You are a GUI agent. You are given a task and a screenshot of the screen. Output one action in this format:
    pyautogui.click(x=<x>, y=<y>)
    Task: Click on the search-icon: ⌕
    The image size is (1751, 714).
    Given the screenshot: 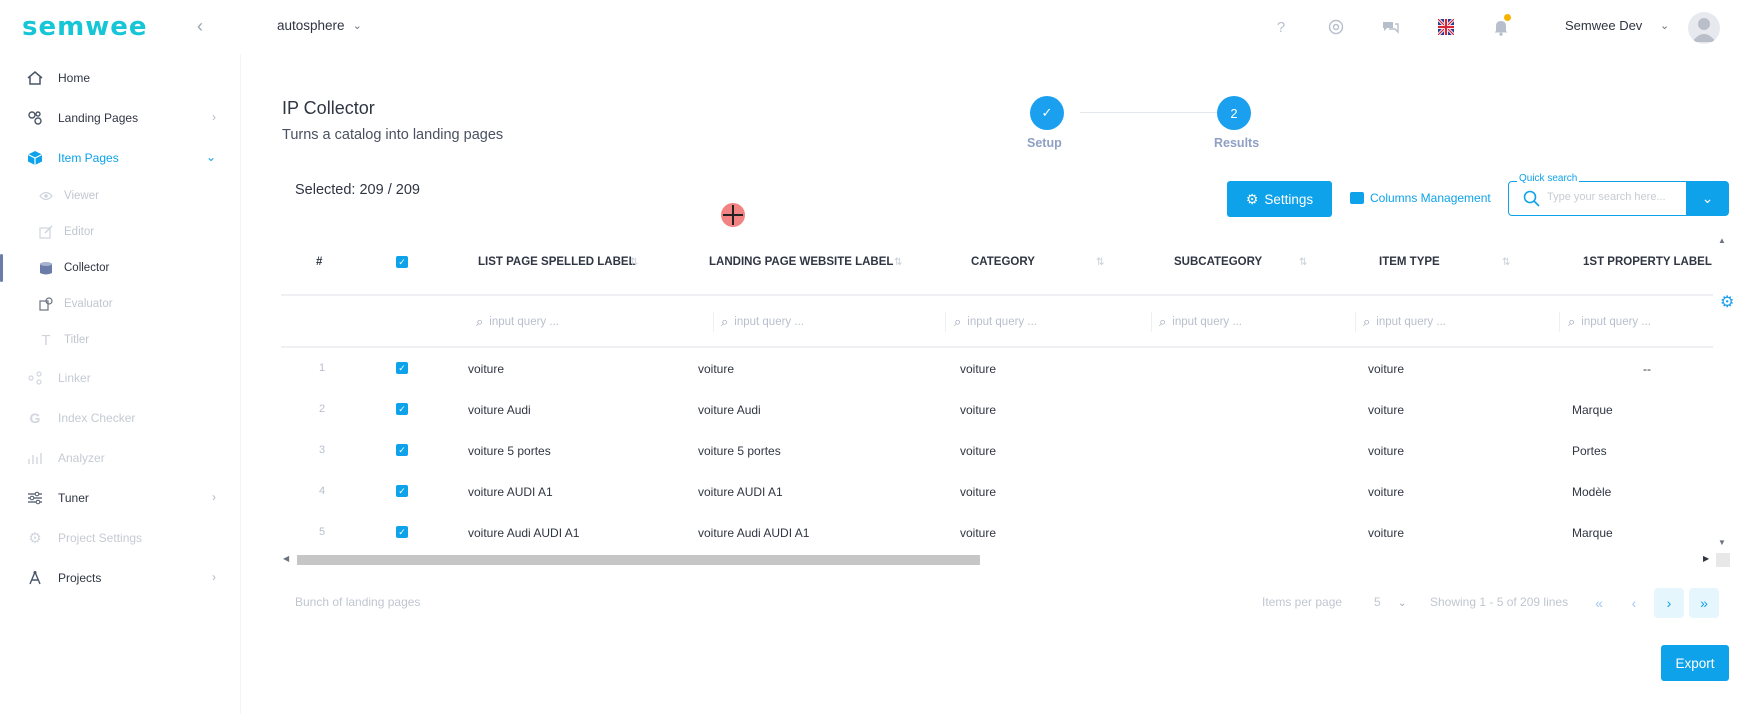 What is the action you would take?
    pyautogui.click(x=480, y=321)
    